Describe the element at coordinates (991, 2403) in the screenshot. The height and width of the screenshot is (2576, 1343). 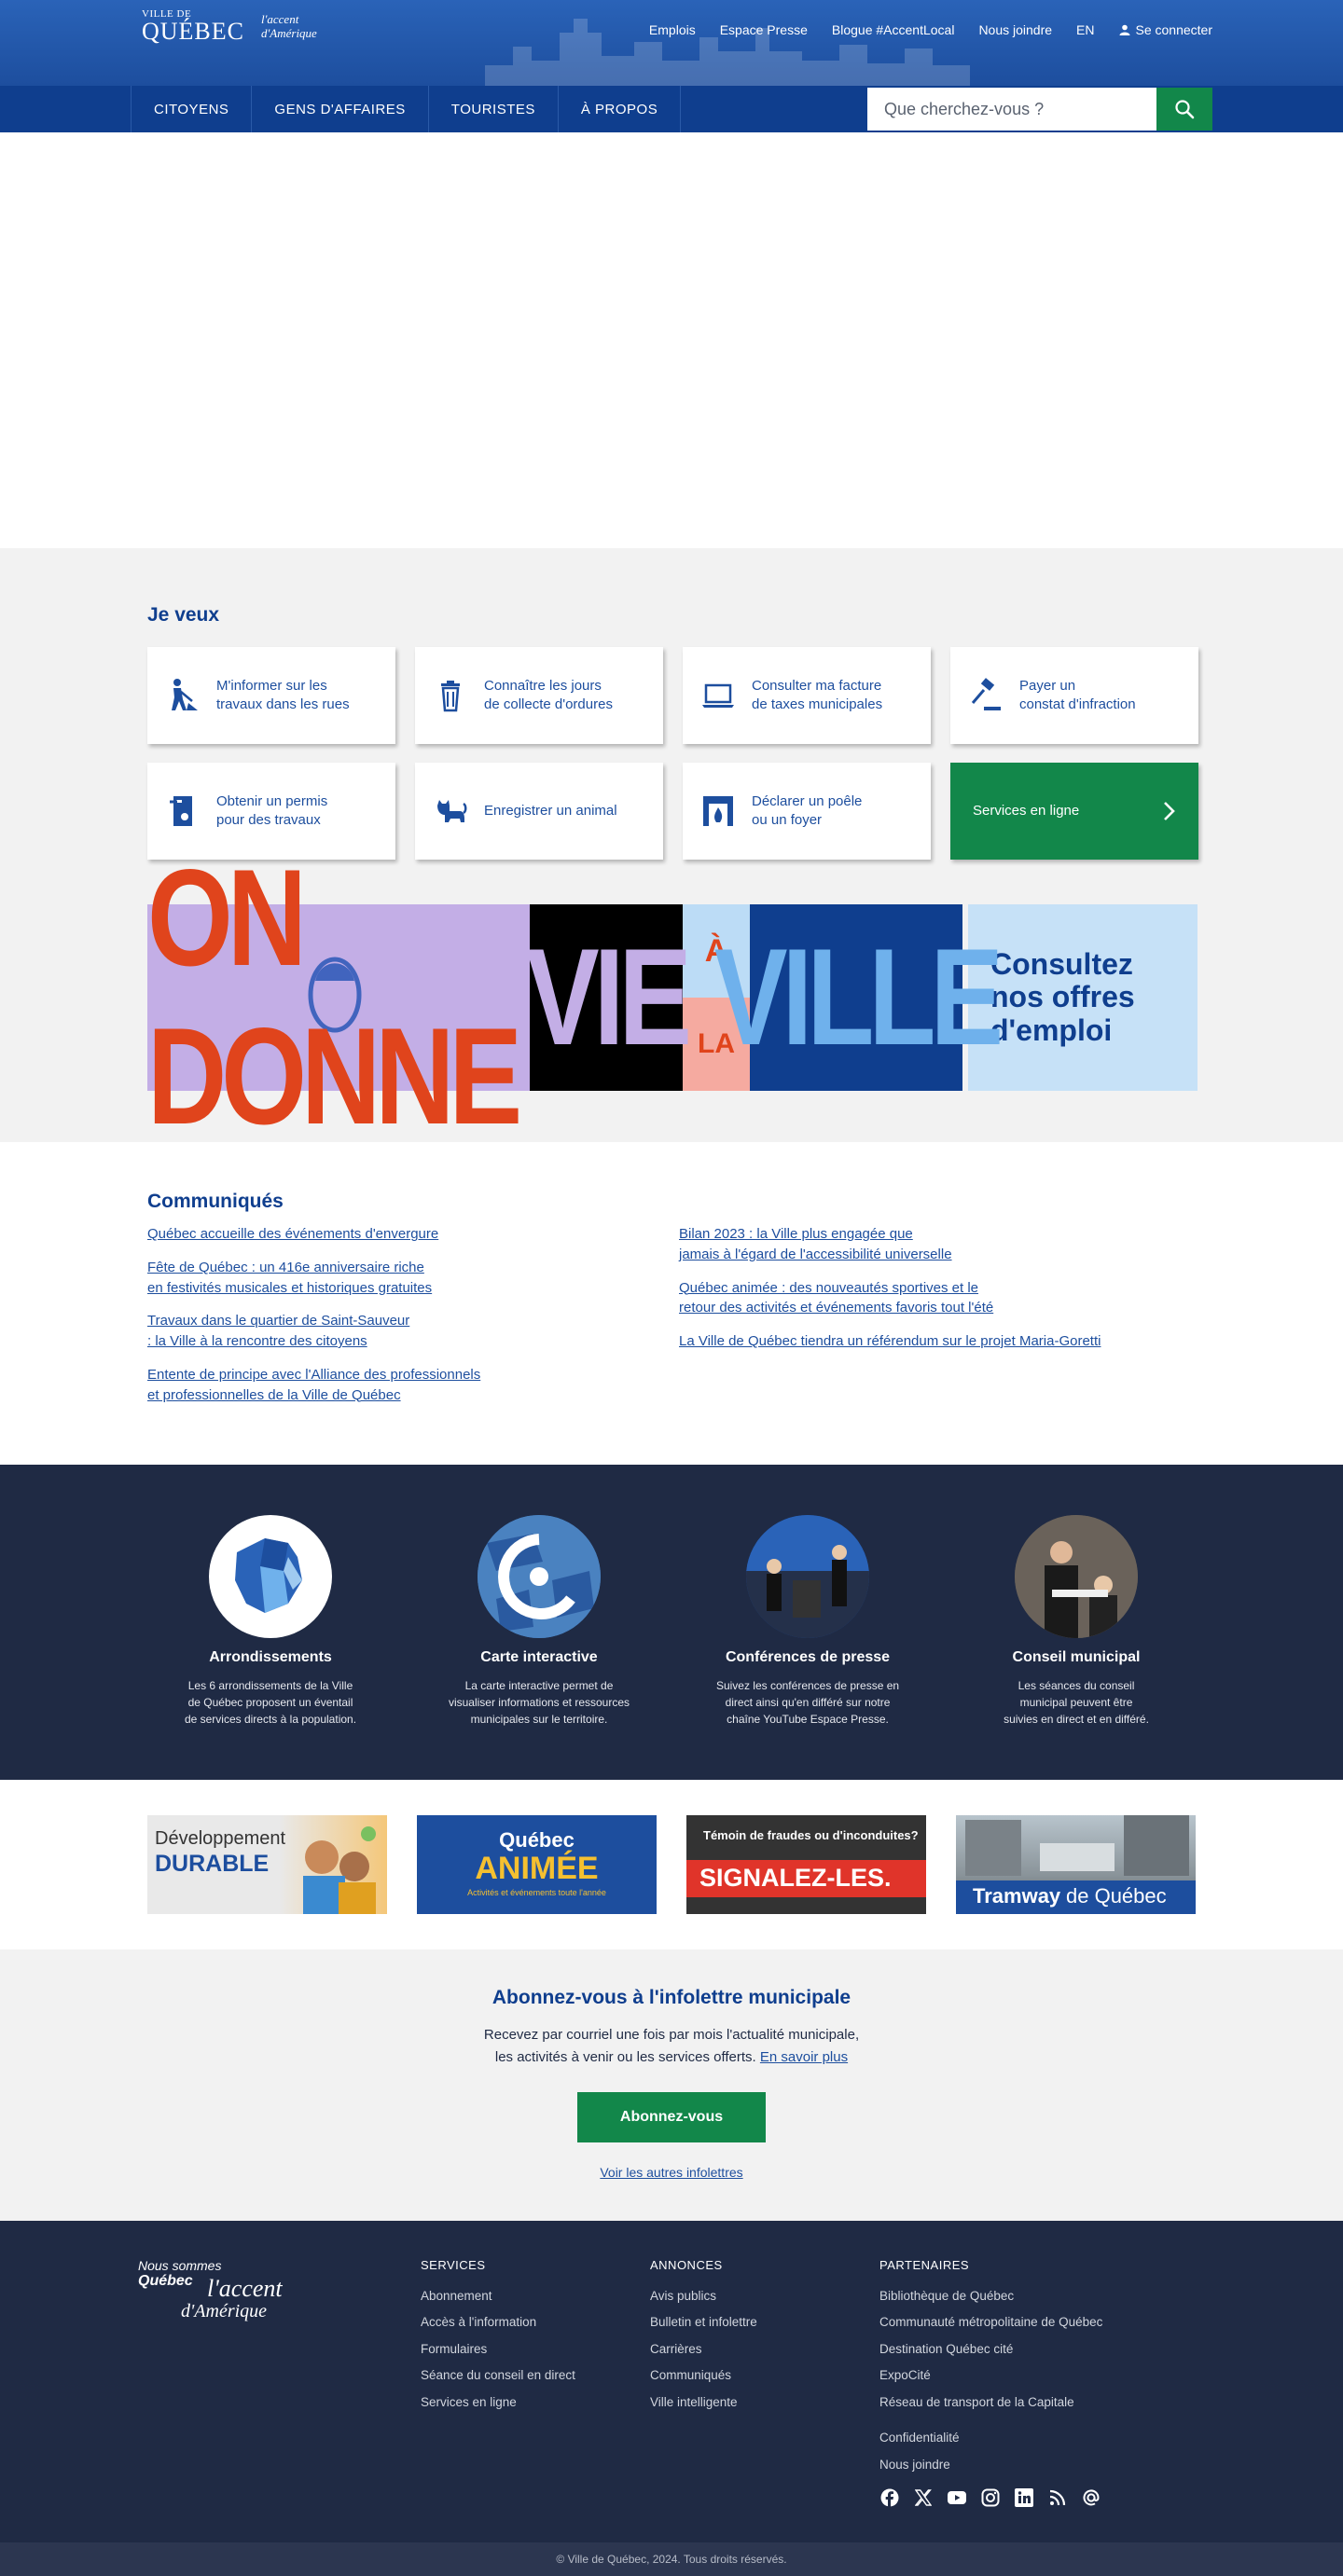
I see `footer-link: Réseau de transport de la Capitale` at that location.